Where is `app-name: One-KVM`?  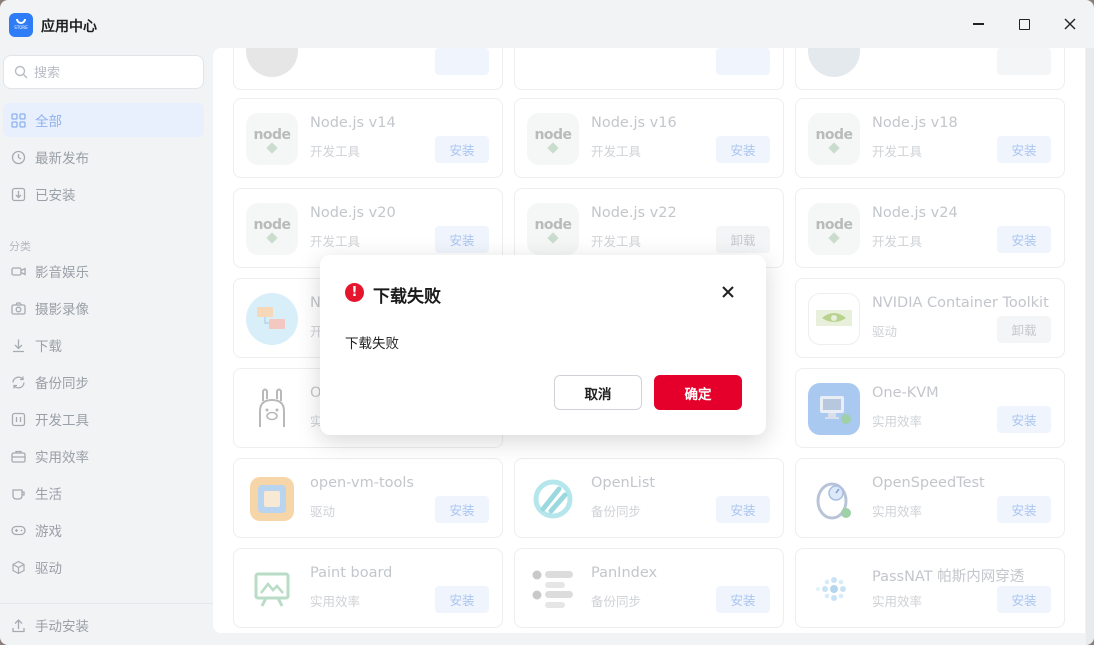 app-name: One-KVM is located at coordinates (905, 393).